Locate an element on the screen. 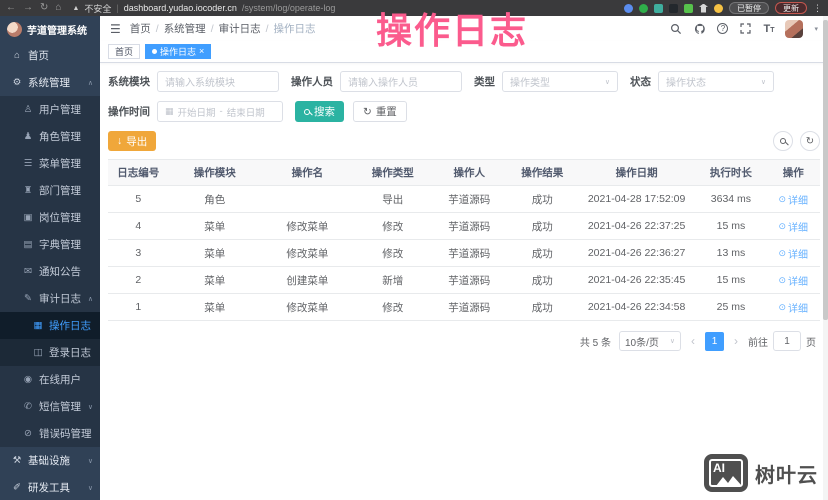 This screenshot has height=500, width=828. cell-id: 3 is located at coordinates (138, 253).